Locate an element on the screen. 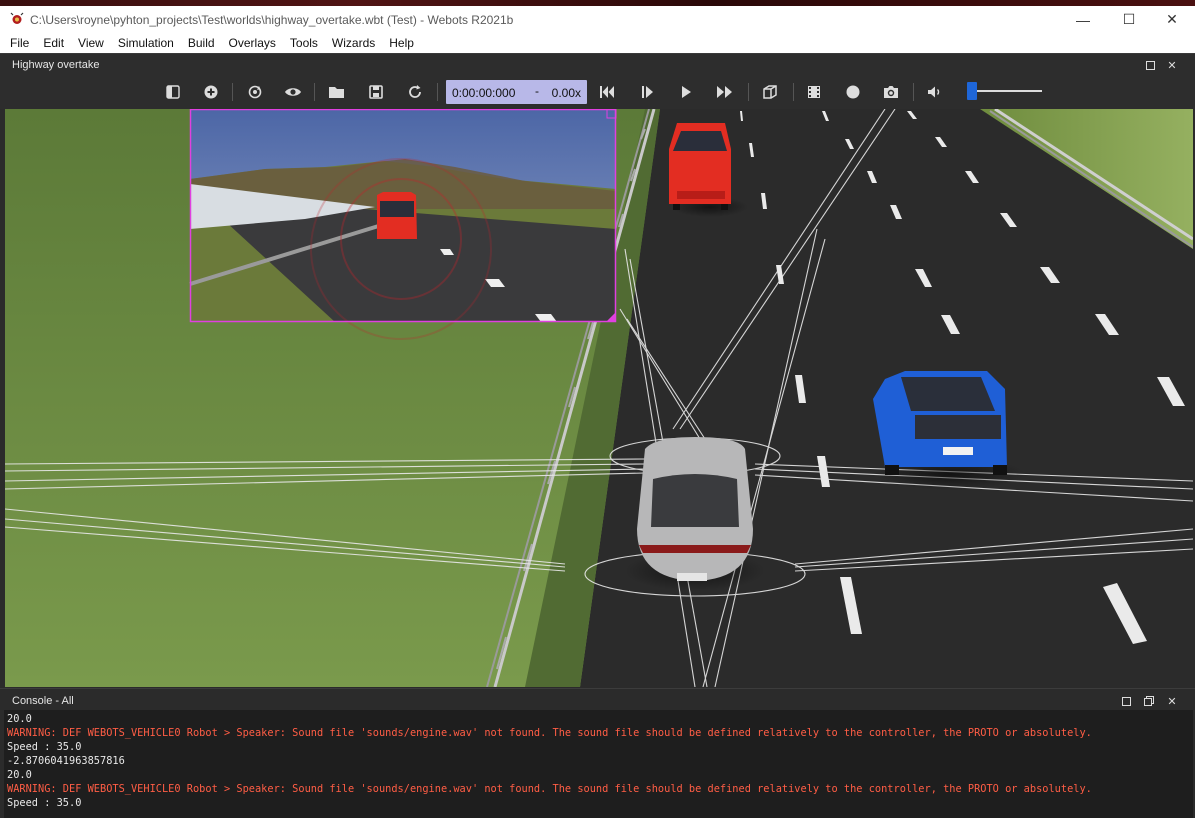  camera-red-van is located at coordinates (397, 215).